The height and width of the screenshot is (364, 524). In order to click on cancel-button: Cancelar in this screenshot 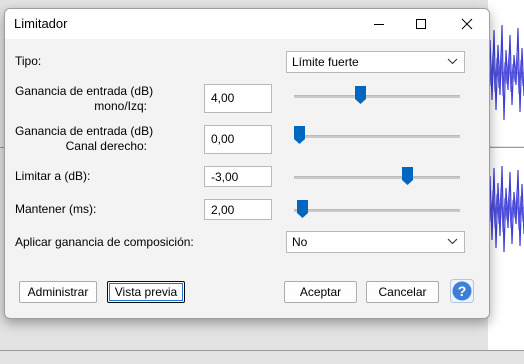, I will do `click(402, 292)`.